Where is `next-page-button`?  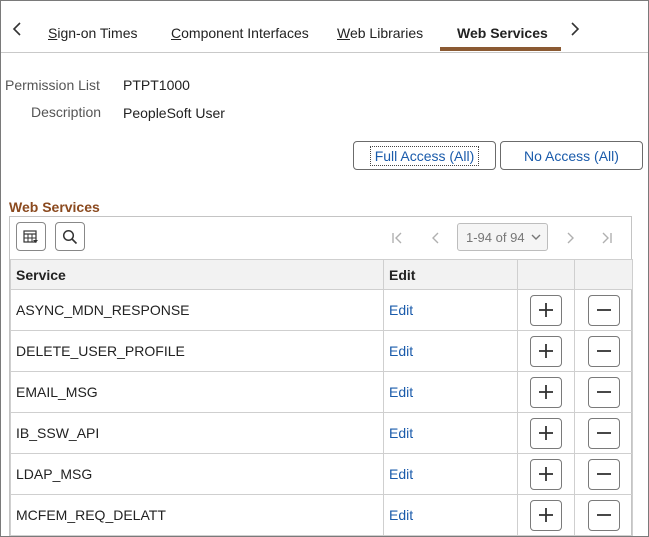 next-page-button is located at coordinates (570, 238).